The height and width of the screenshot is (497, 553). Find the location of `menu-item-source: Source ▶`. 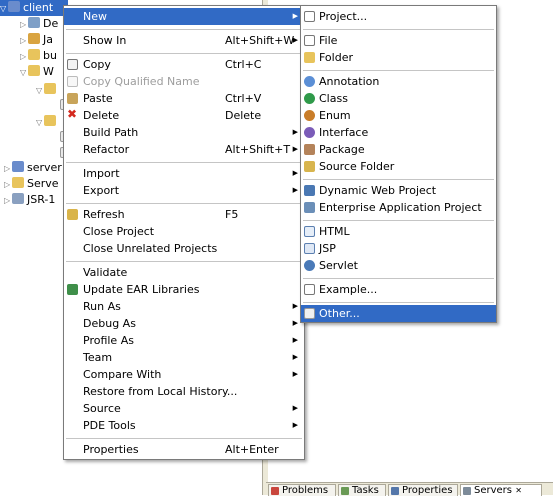

menu-item-source: Source ▶ is located at coordinates (184, 408).